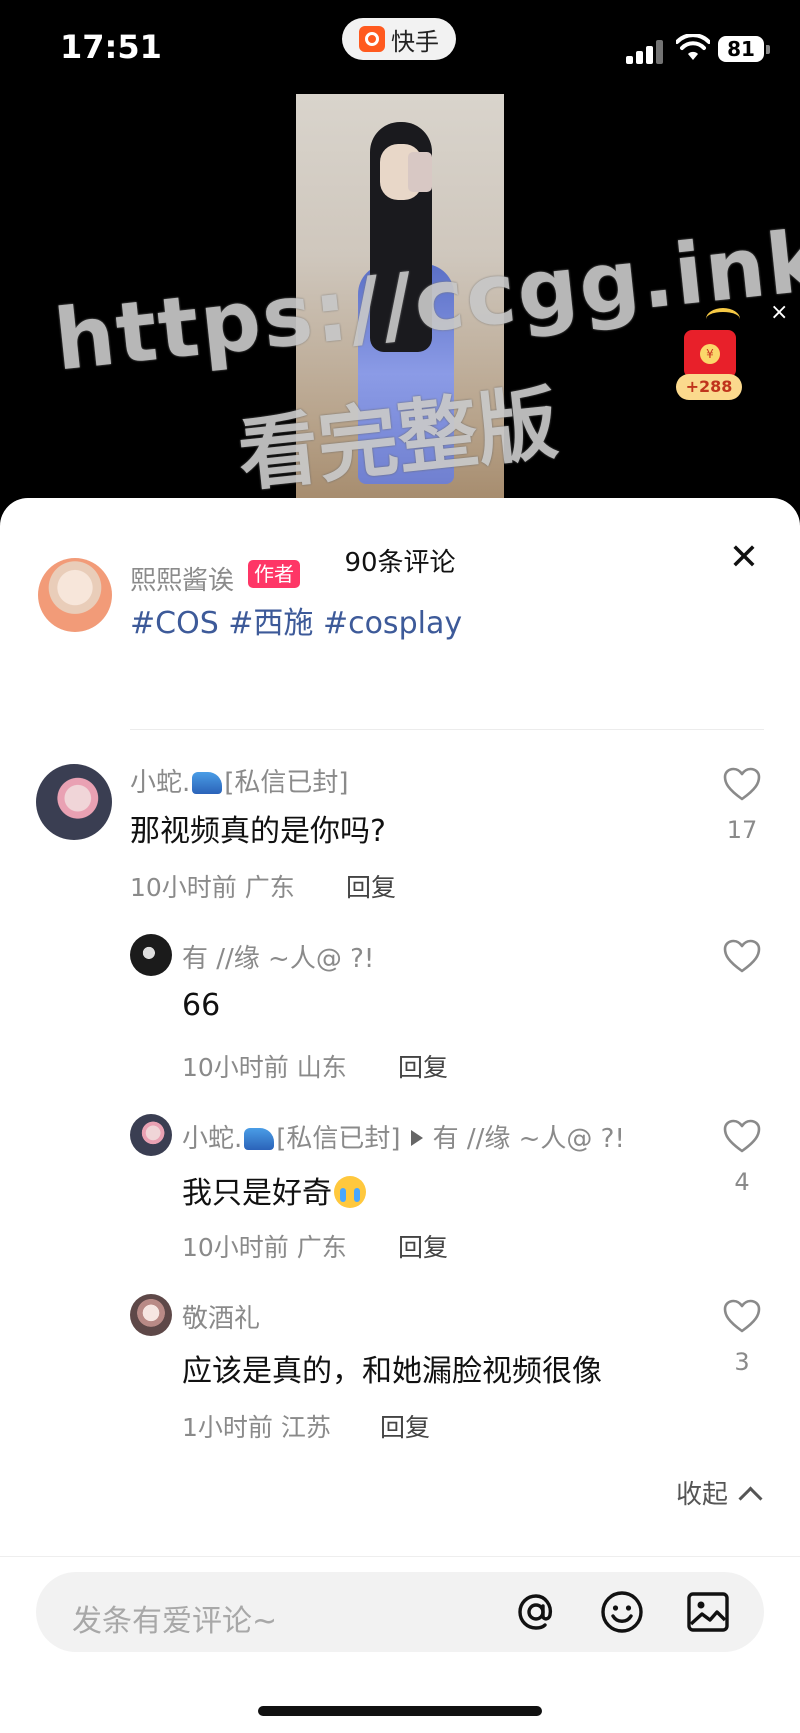 This screenshot has height=1733, width=800. What do you see at coordinates (403, 1136) in the screenshot?
I see `commenter-name: 小蛇. [私信已封] 有 //缘 ~人@ ?!` at bounding box center [403, 1136].